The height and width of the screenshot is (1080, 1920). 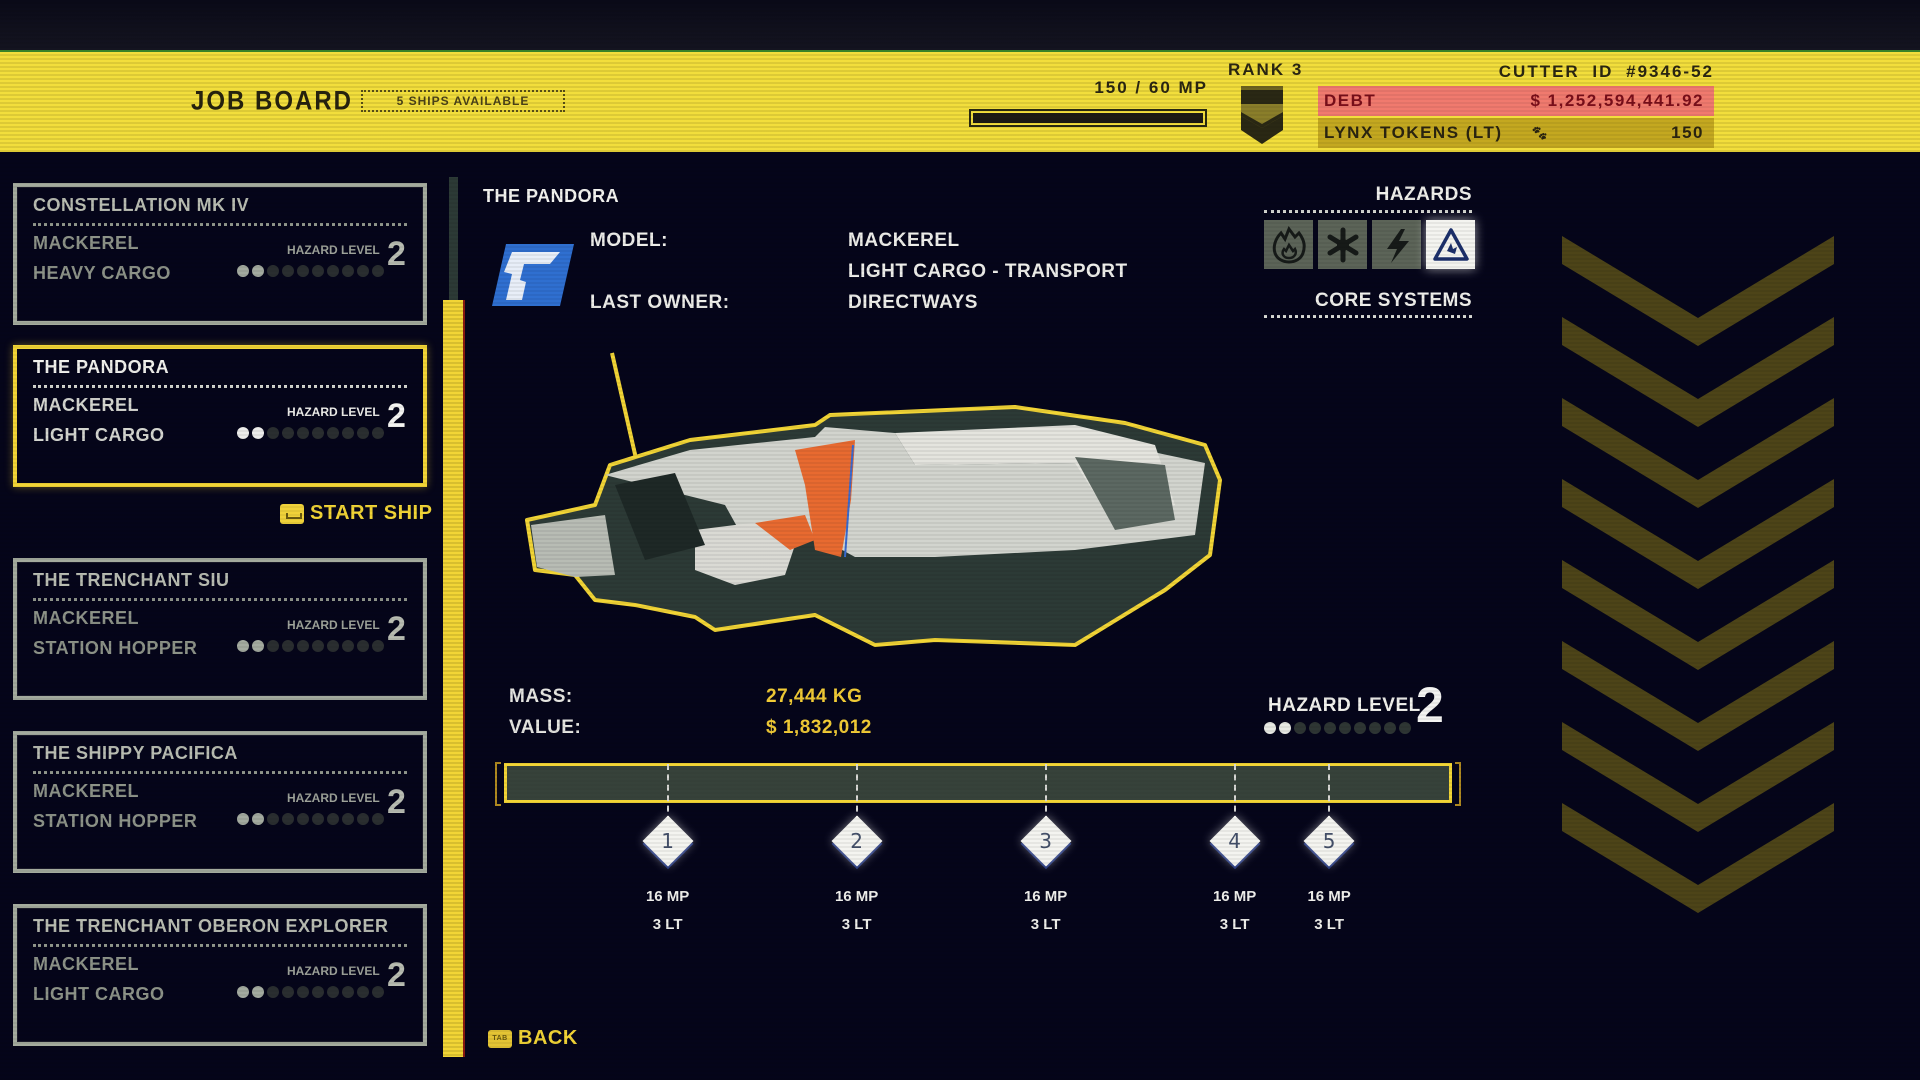 What do you see at coordinates (660, 302) in the screenshot?
I see `last-owner-label: LAST OWNER:` at bounding box center [660, 302].